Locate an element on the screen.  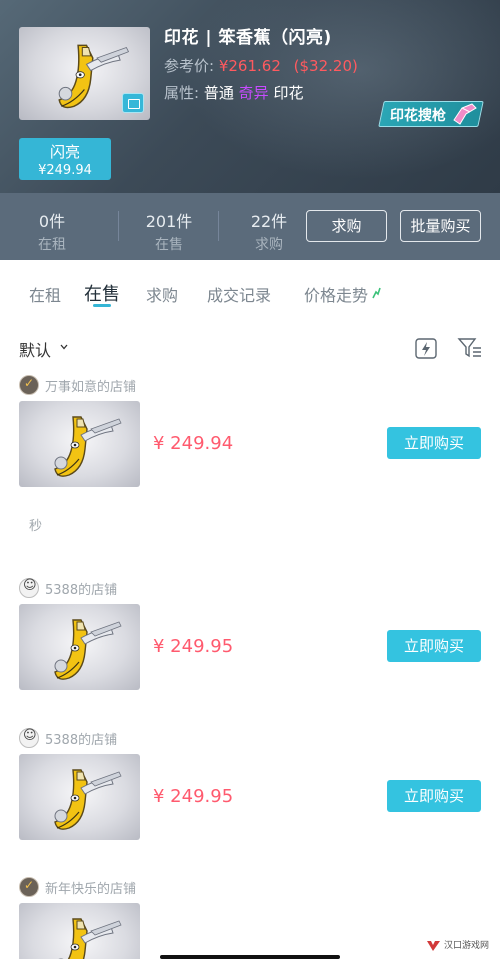
rifle-icon is located at coordinates (465, 114).